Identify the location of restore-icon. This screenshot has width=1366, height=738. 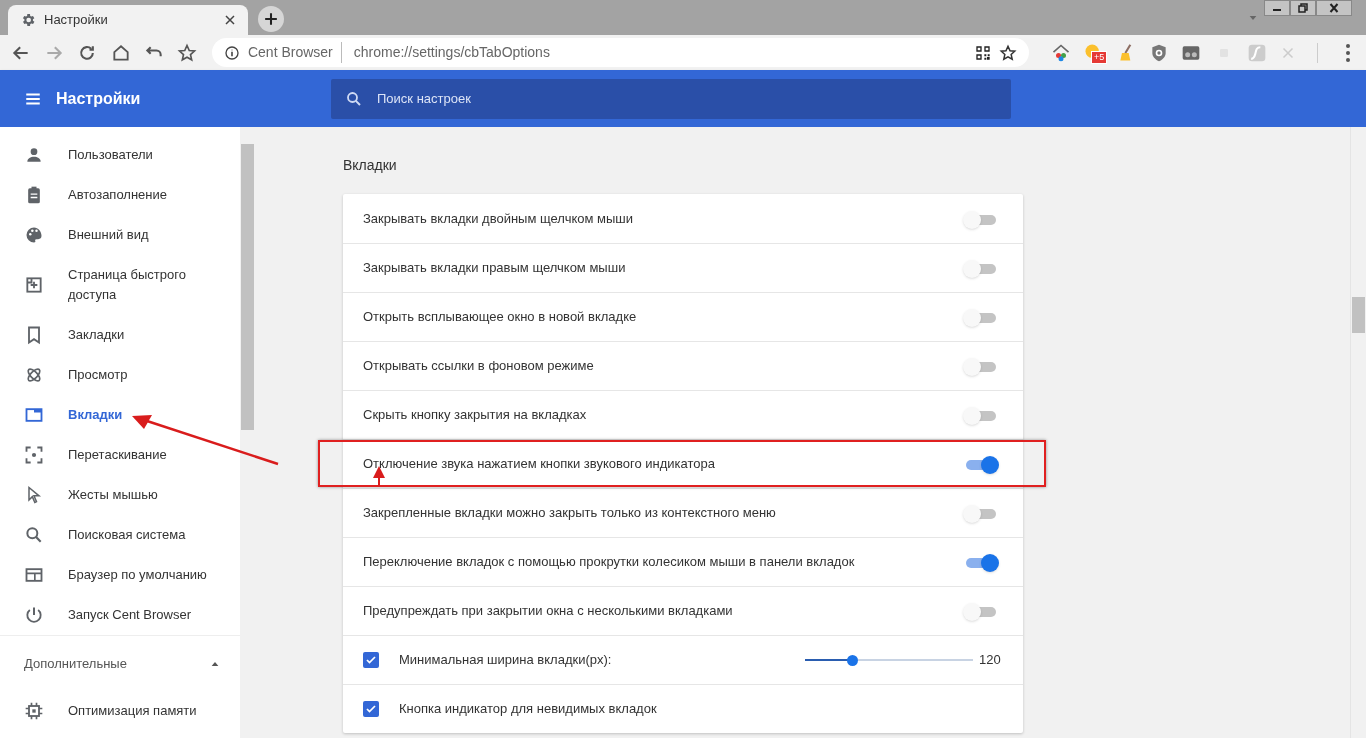
(1303, 8).